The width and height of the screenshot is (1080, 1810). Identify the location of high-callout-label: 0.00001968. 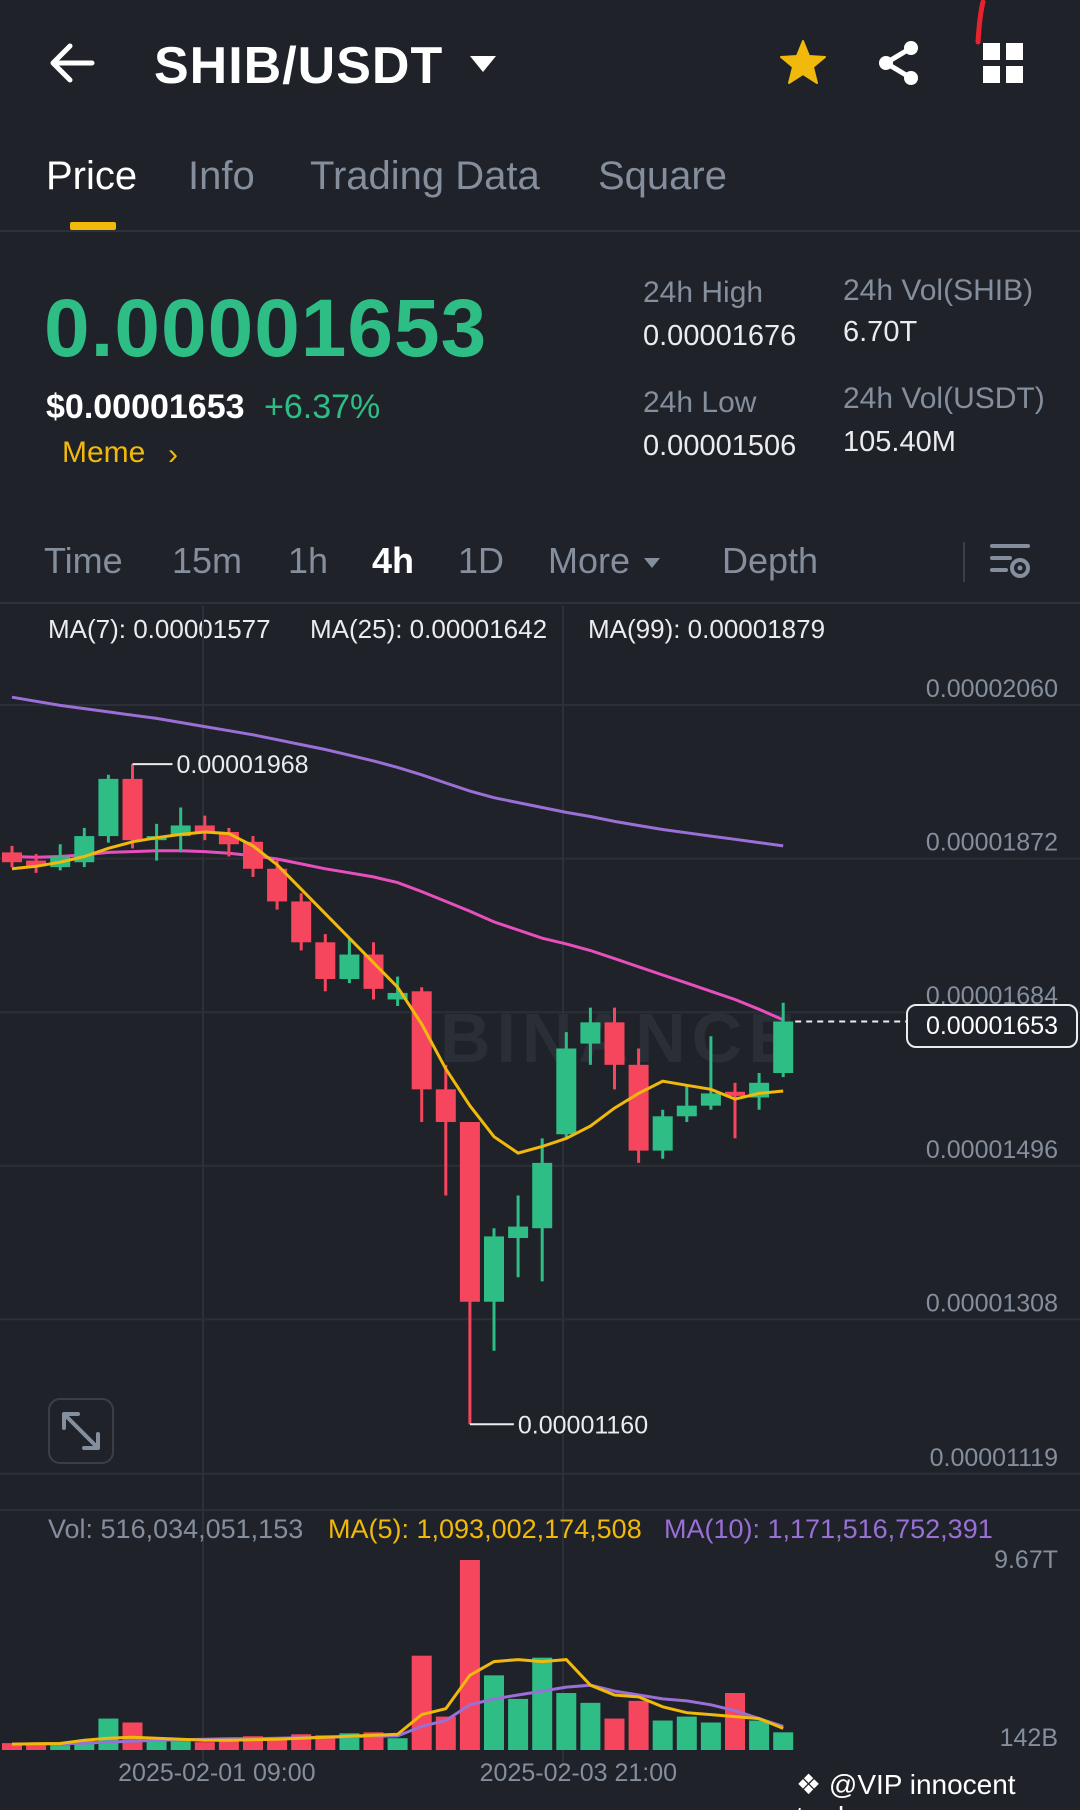
(243, 765).